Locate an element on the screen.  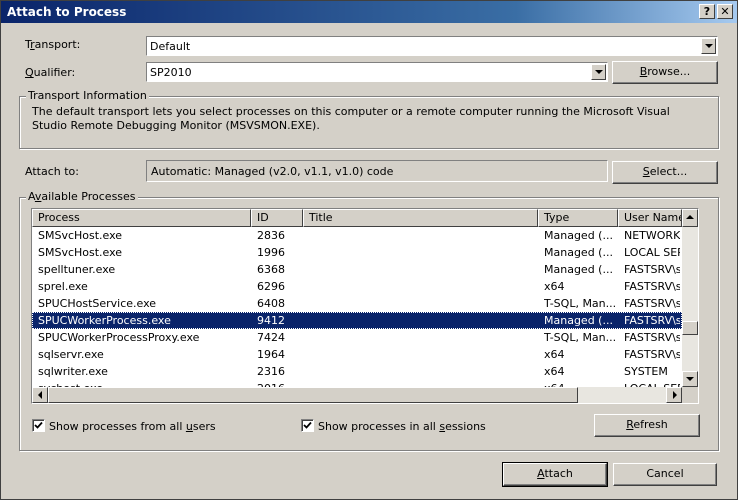
arrow-left-icon is located at coordinates (40, 395).